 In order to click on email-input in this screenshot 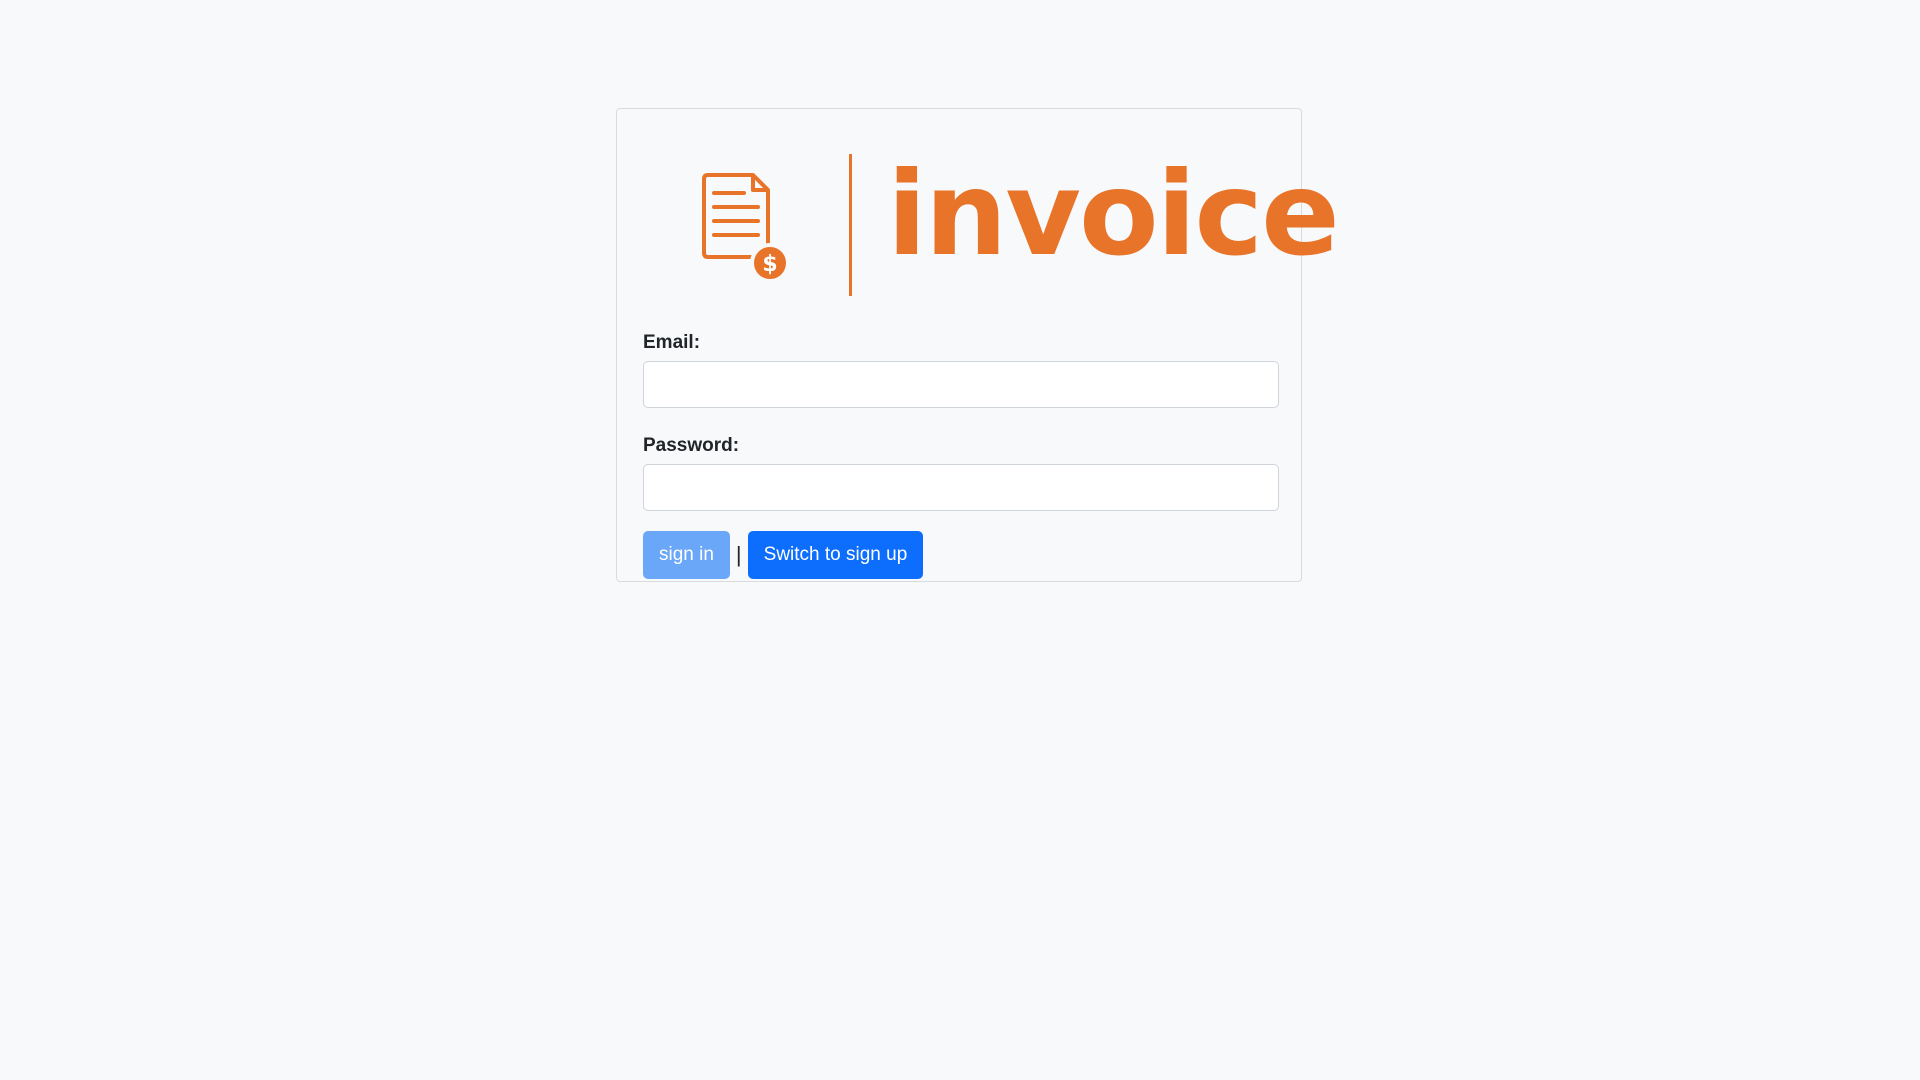, I will do `click(961, 384)`.